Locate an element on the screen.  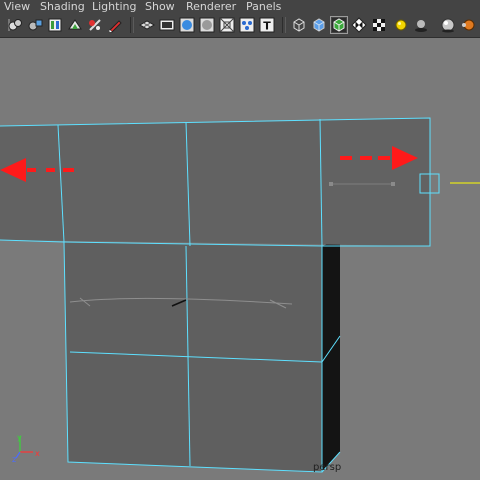
shadows-icon is located at coordinates (421, 25).